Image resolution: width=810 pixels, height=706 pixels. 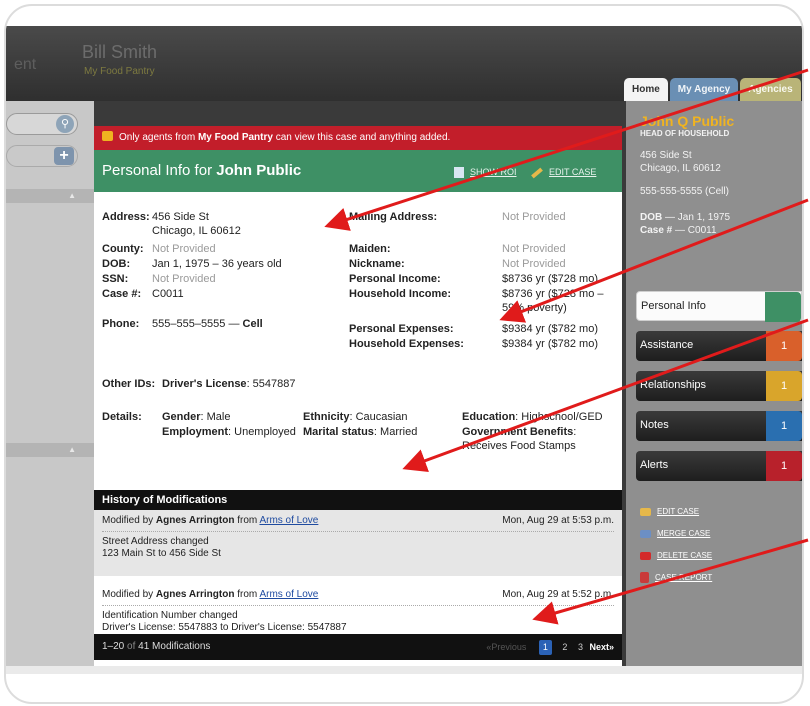 What do you see at coordinates (545, 647) in the screenshot?
I see `page-1-button: 1` at bounding box center [545, 647].